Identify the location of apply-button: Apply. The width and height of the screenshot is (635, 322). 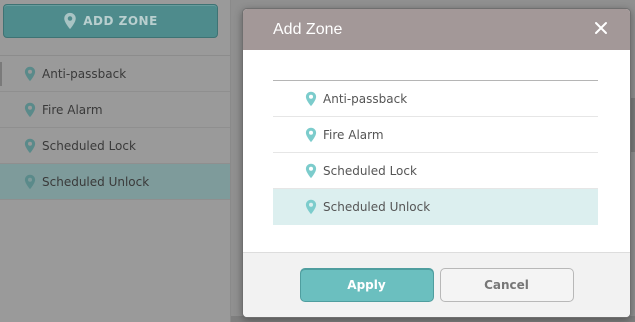
(366, 285).